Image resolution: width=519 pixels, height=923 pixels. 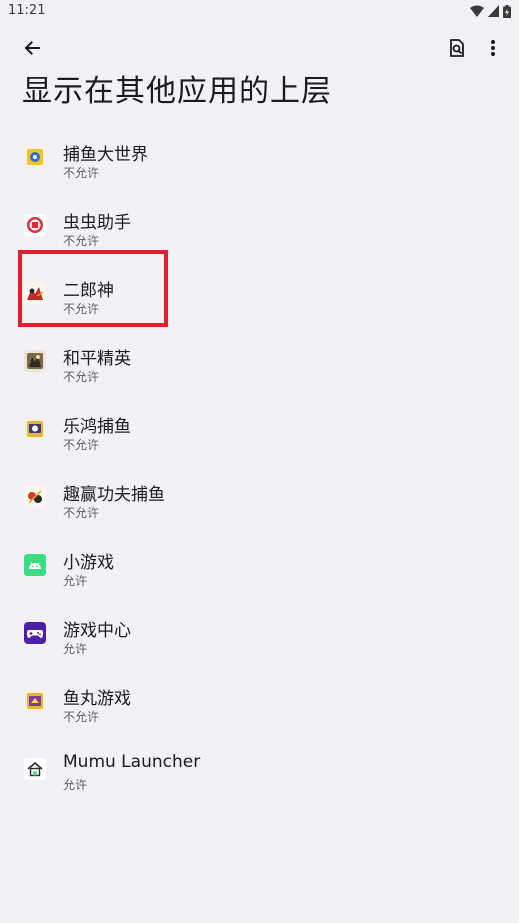 What do you see at coordinates (114, 495) in the screenshot?
I see `app-name: 趣赢功夫捕鱼` at bounding box center [114, 495].